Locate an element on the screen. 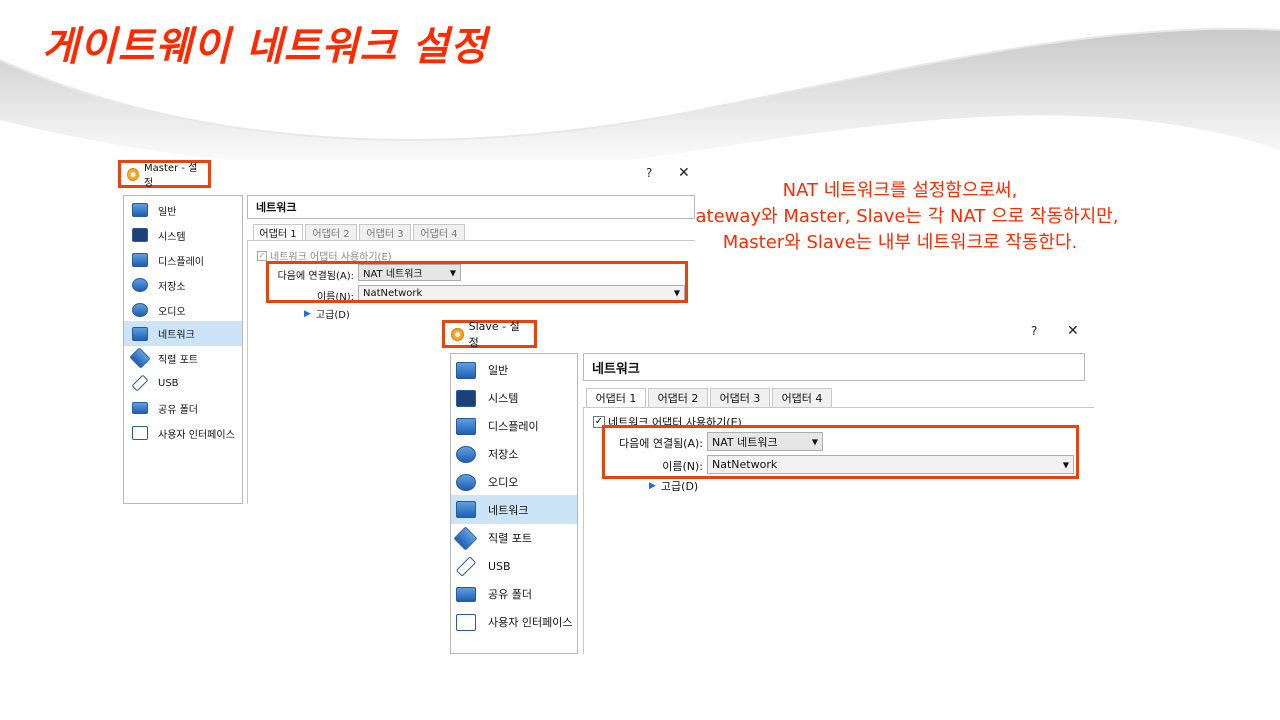  master-section-title: 네트워크 is located at coordinates (471, 207).